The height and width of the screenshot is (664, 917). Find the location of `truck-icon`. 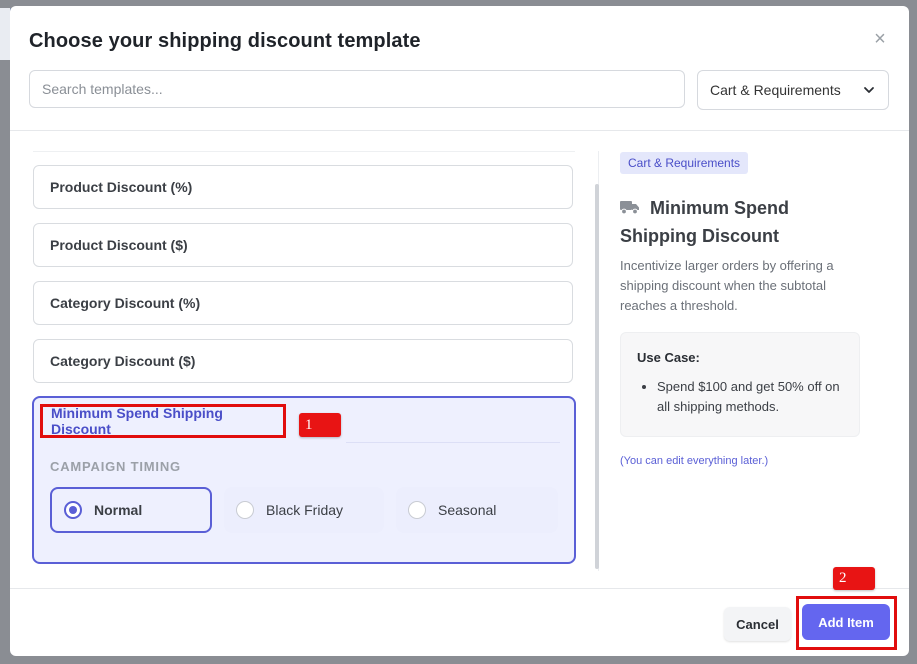

truck-icon is located at coordinates (629, 208).